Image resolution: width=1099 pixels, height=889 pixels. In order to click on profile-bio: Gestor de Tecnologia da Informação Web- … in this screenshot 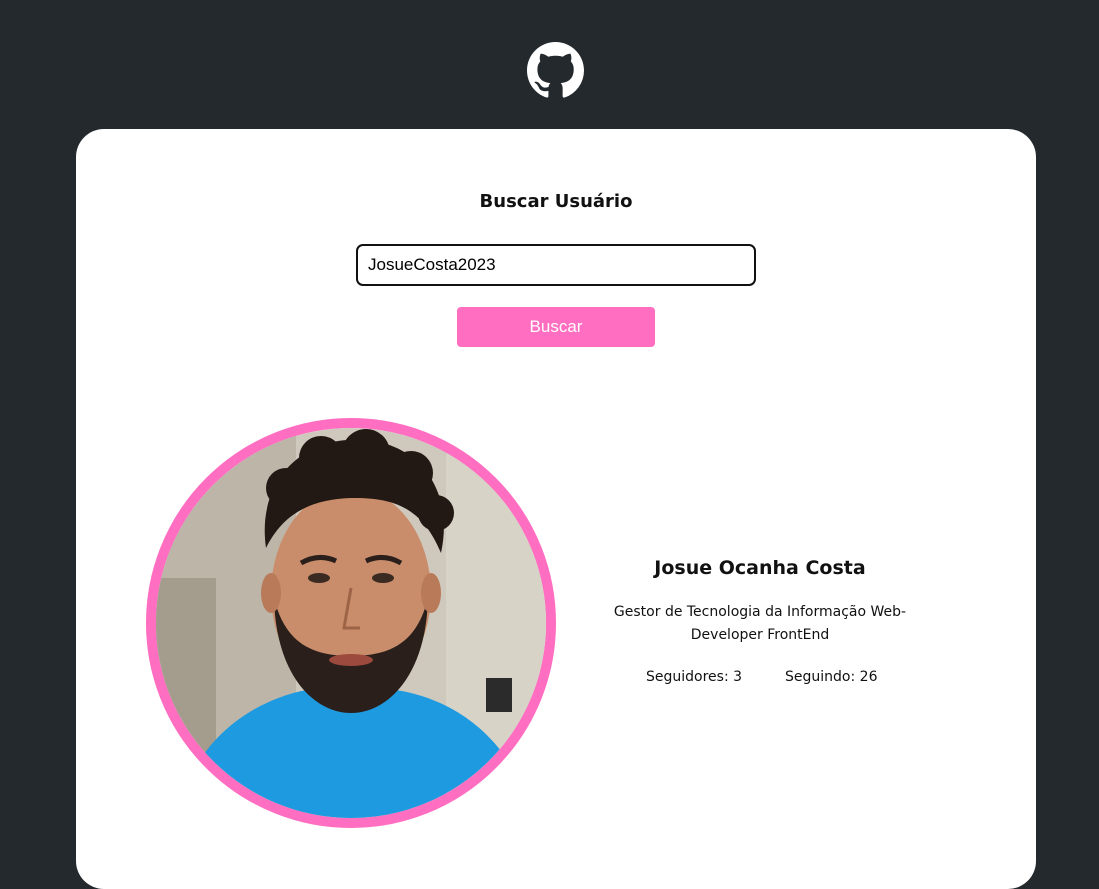, I will do `click(760, 624)`.